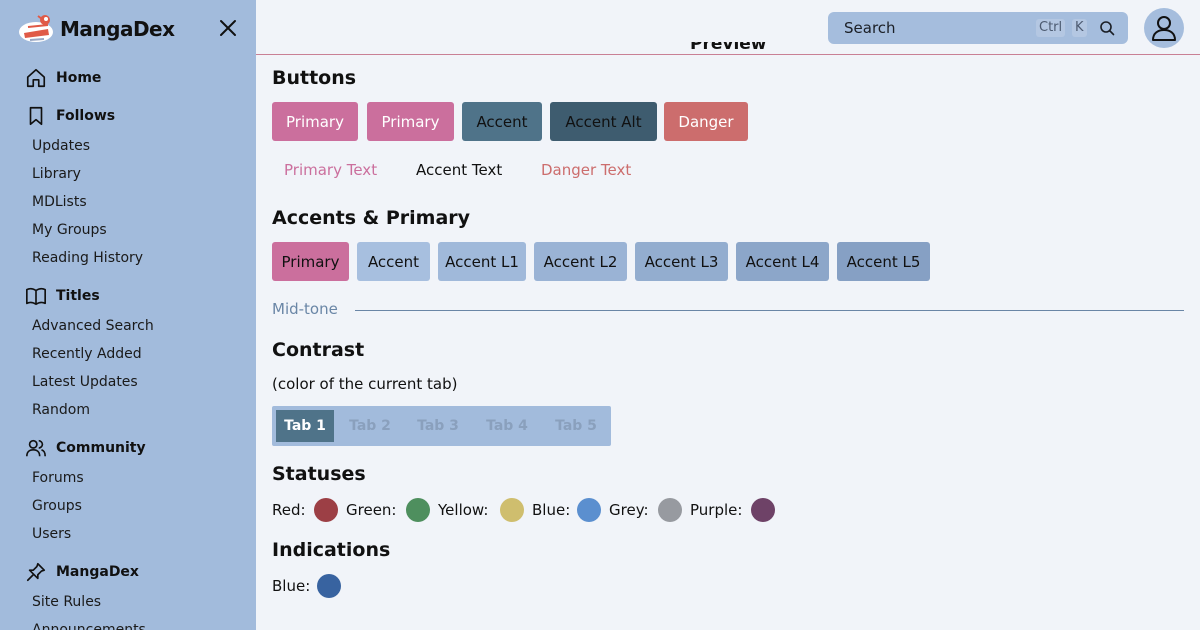 This screenshot has width=1200, height=630. What do you see at coordinates (728, 54) in the screenshot?
I see `header-divider` at bounding box center [728, 54].